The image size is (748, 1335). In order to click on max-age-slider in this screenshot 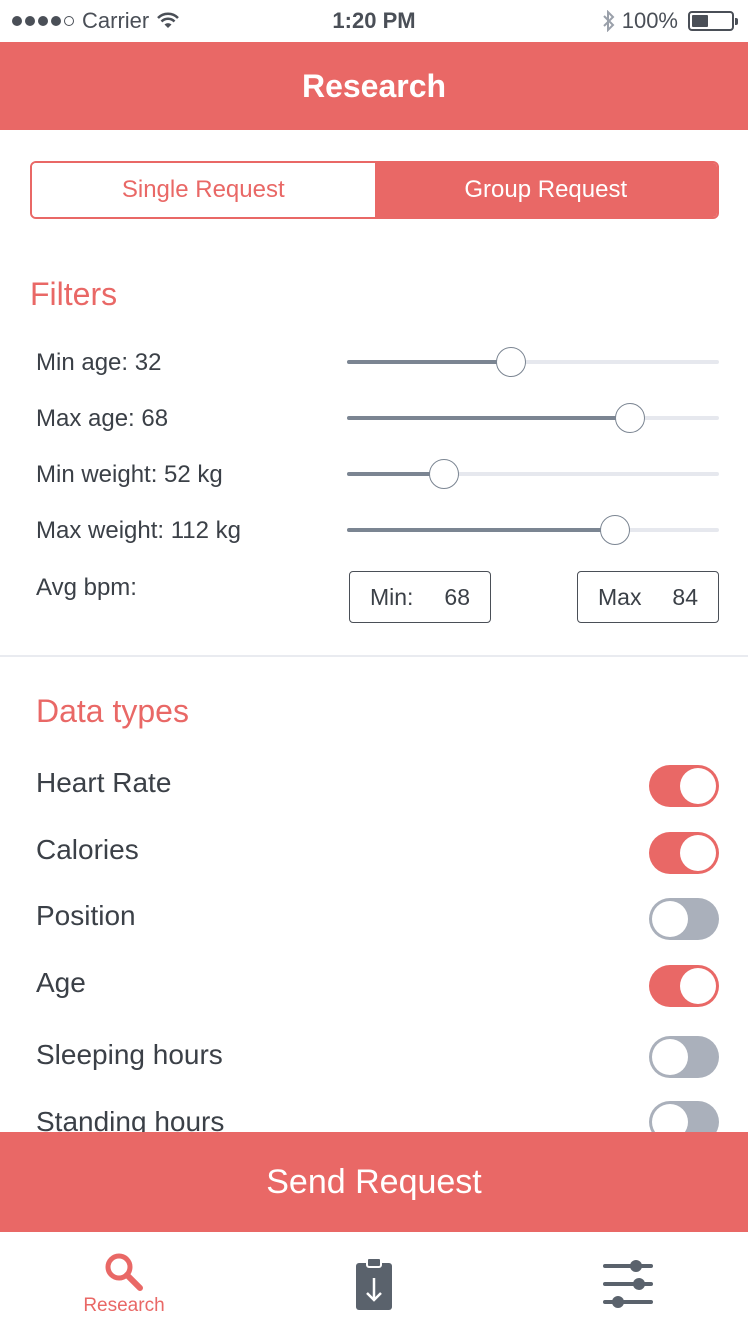, I will do `click(533, 418)`.